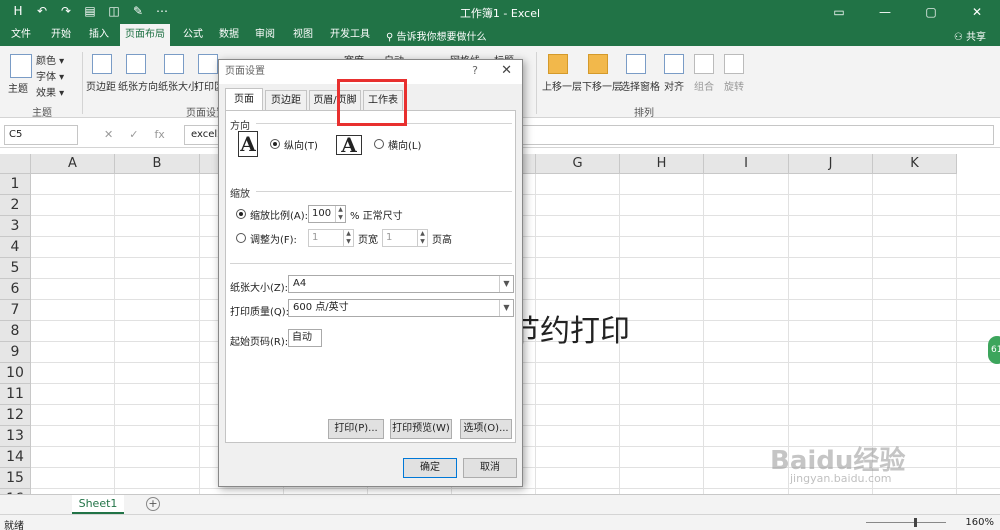 Image resolution: width=1000 pixels, height=530 pixels. Describe the element at coordinates (704, 85) in the screenshot. I see `group-button: 组合` at that location.